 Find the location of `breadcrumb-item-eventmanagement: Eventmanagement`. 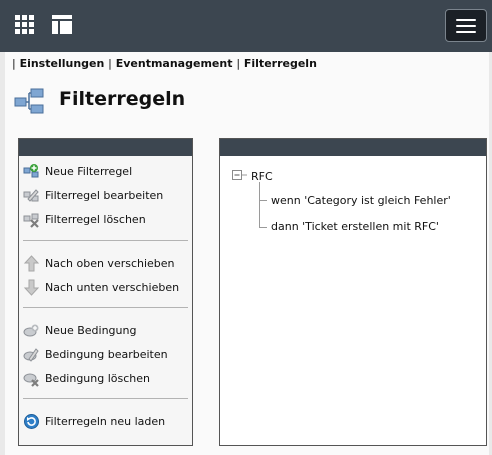

breadcrumb-item-eventmanagement: Eventmanagement is located at coordinates (174, 63).